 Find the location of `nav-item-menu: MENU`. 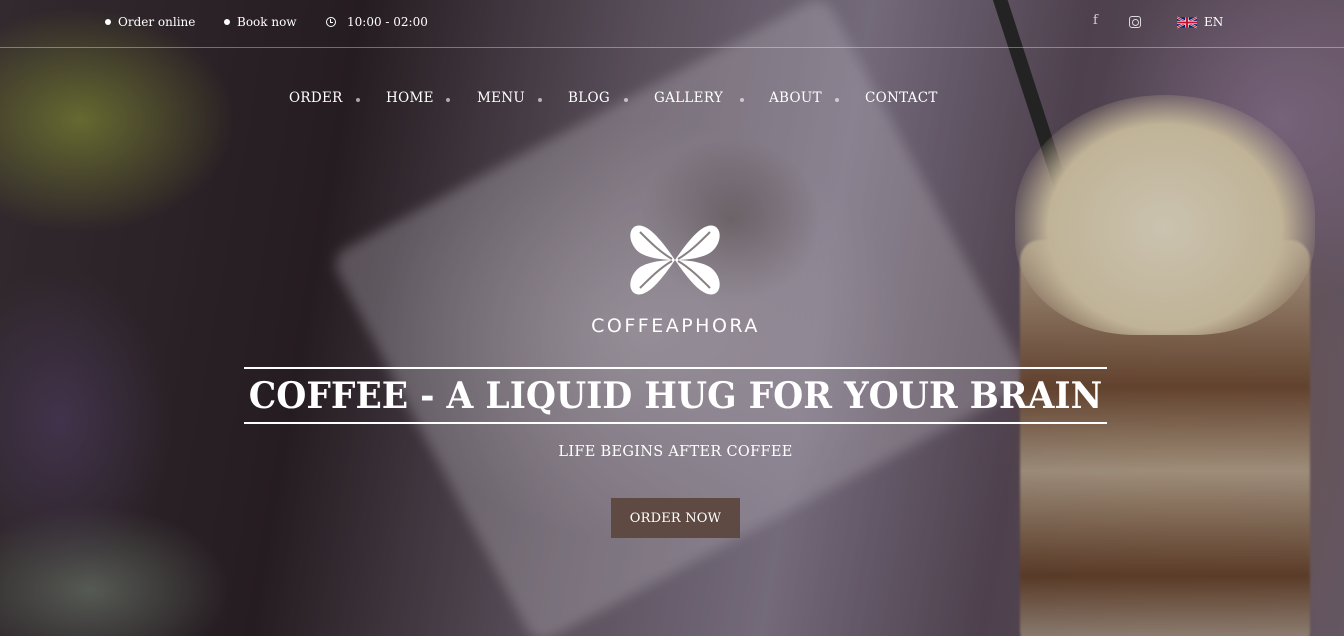

nav-item-menu: MENU is located at coordinates (501, 98).